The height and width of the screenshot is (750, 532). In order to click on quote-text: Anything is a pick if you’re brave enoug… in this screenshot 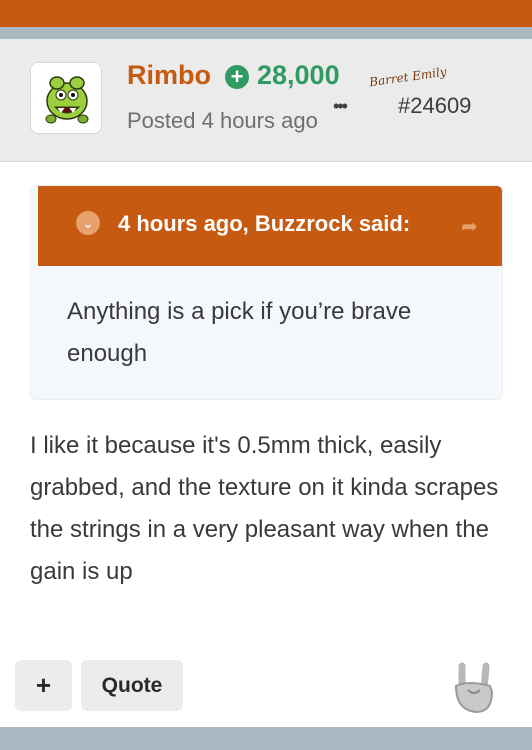, I will do `click(239, 332)`.